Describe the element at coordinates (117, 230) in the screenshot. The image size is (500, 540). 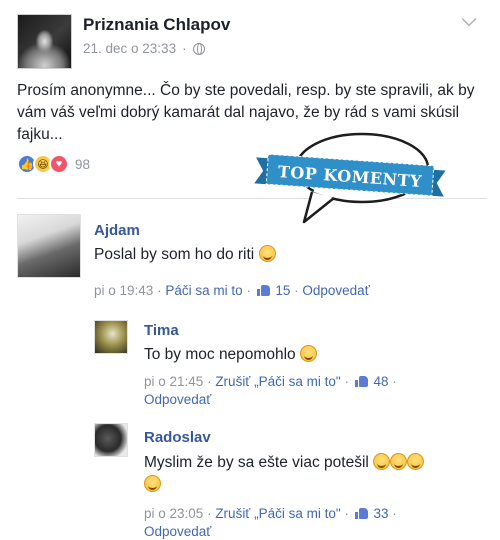
I see `comment-author: Ajdam` at that location.